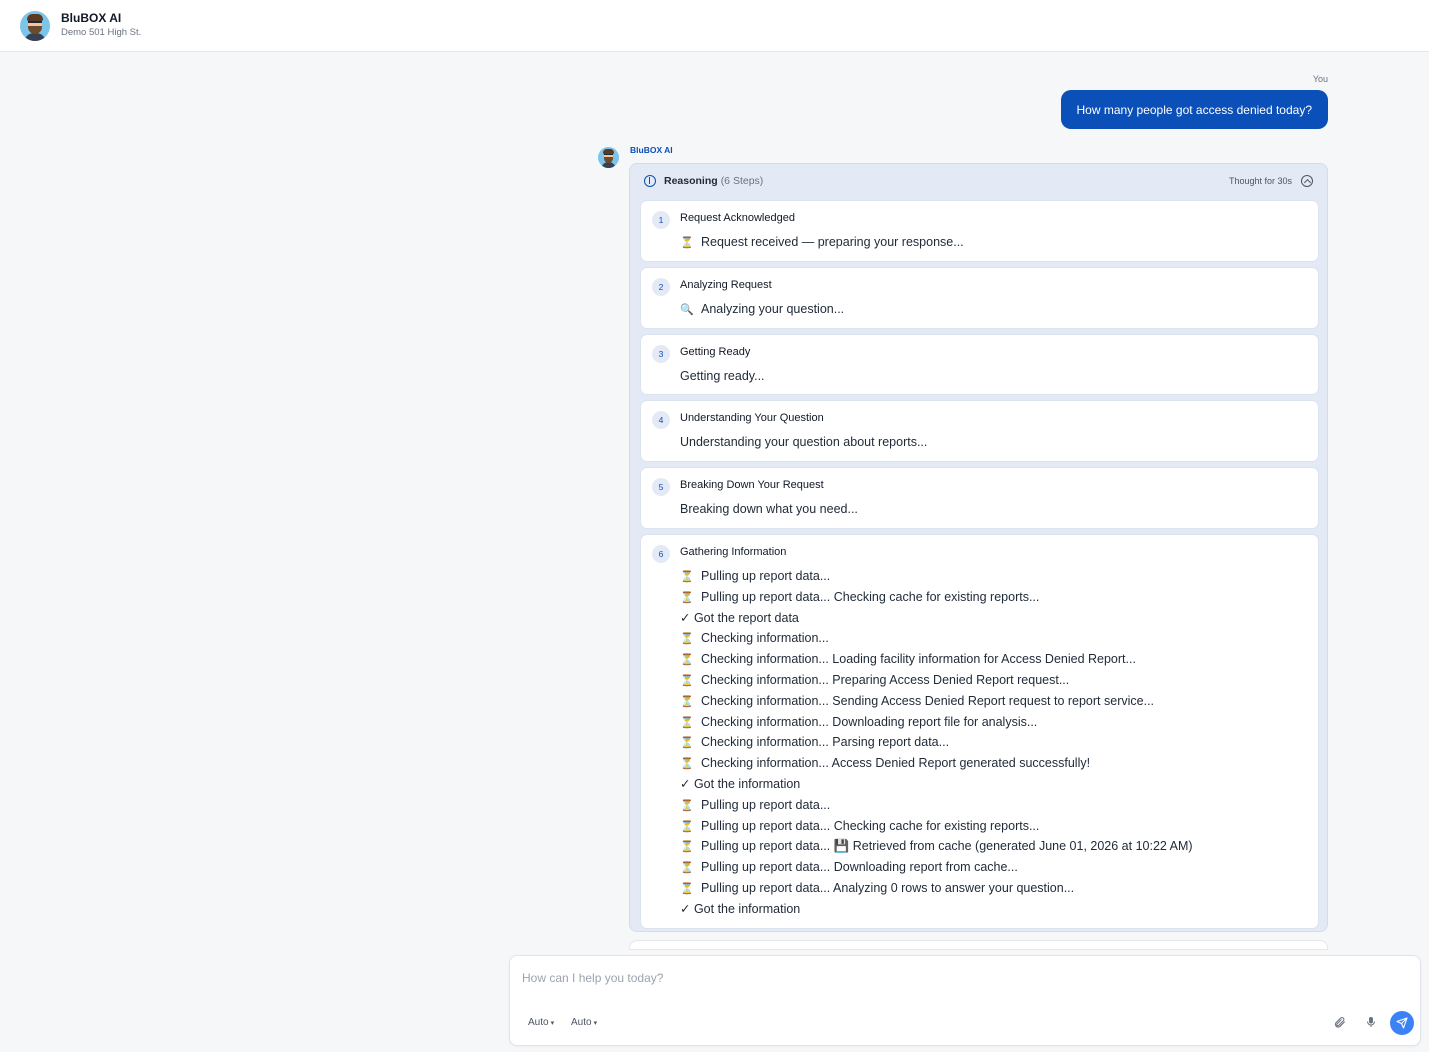 This screenshot has height=1052, width=1429. I want to click on response-card, so click(978, 945).